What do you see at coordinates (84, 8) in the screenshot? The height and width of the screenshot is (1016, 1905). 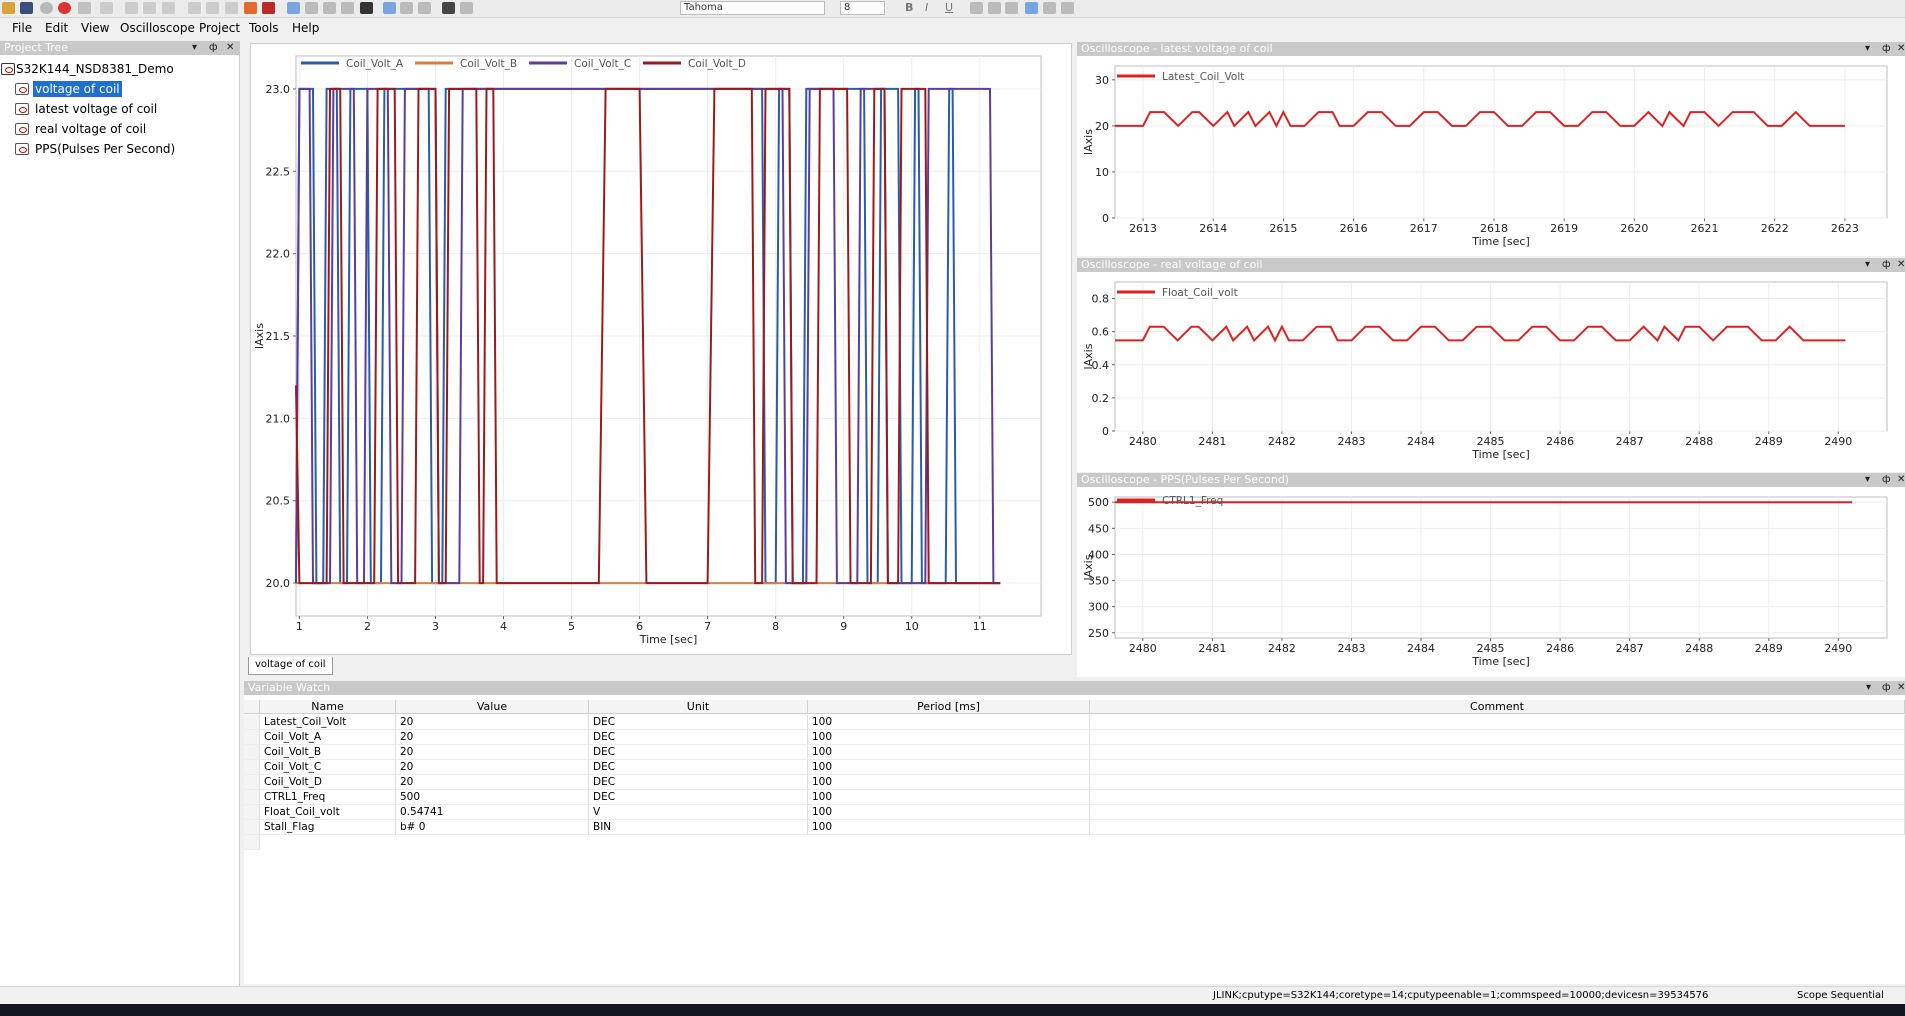 I see `key-icon` at bounding box center [84, 8].